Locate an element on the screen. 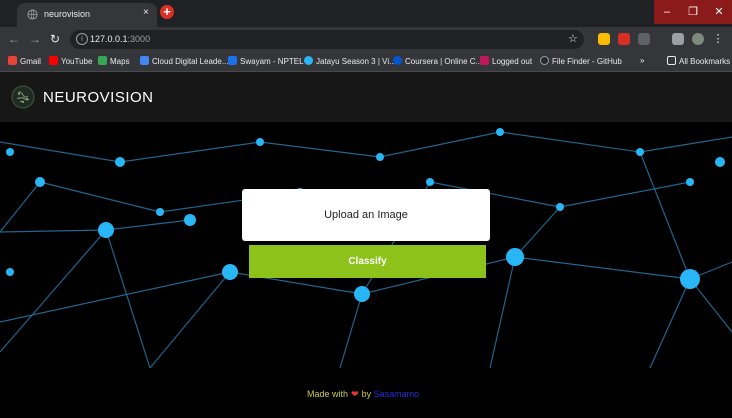 The image size is (732, 418). footer-credit: Made with ❤ by Sasamamo is located at coordinates (363, 394).